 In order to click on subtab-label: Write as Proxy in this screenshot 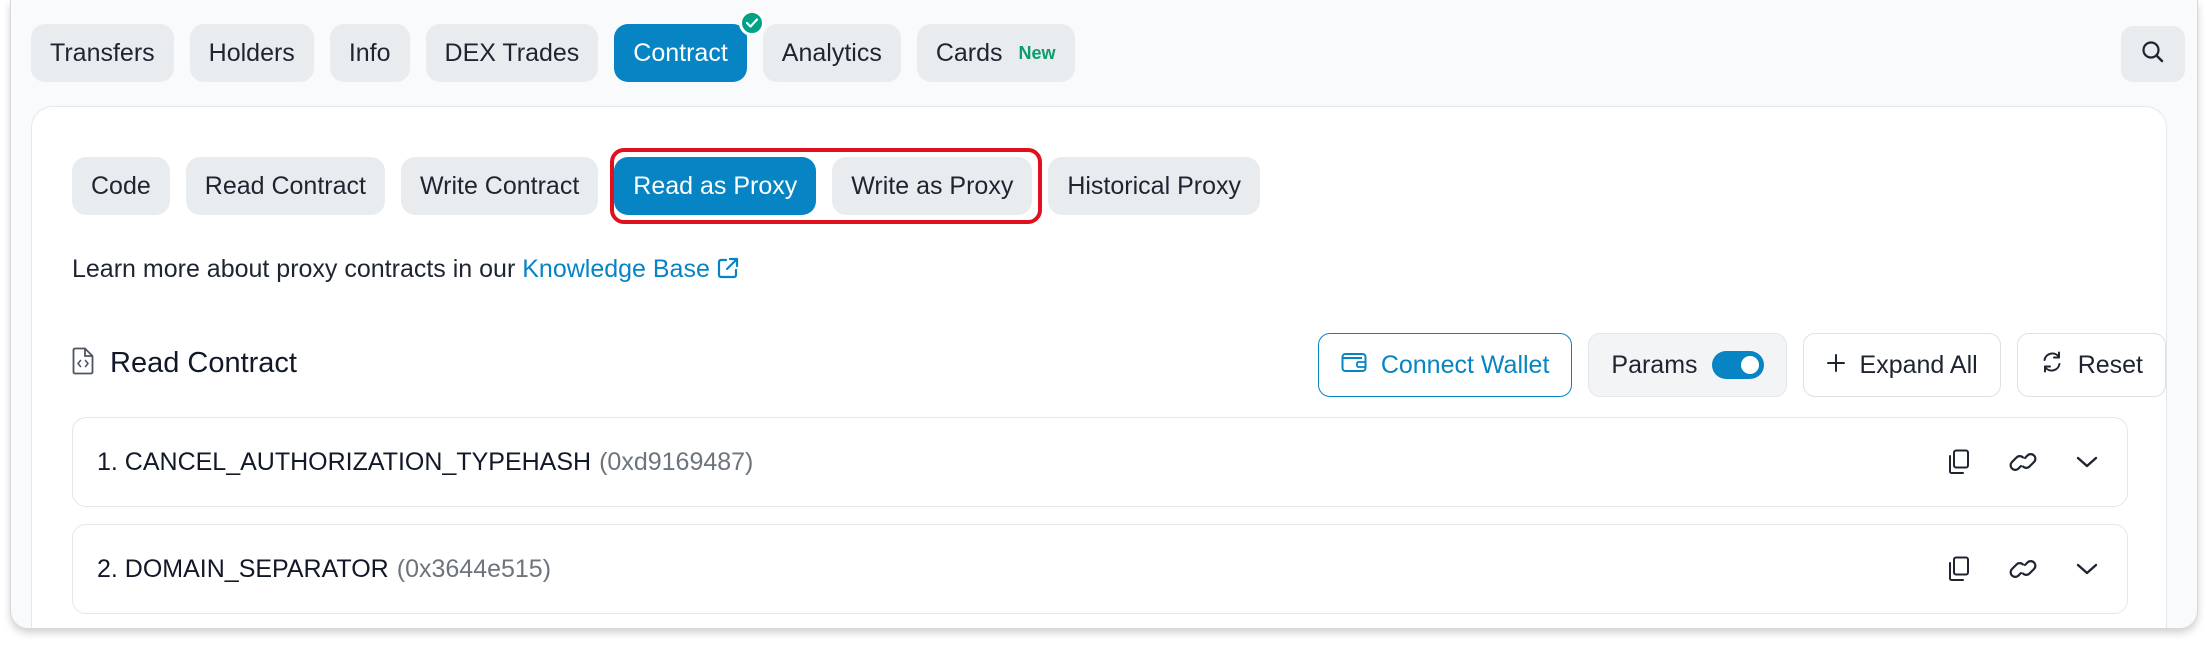, I will do `click(932, 185)`.